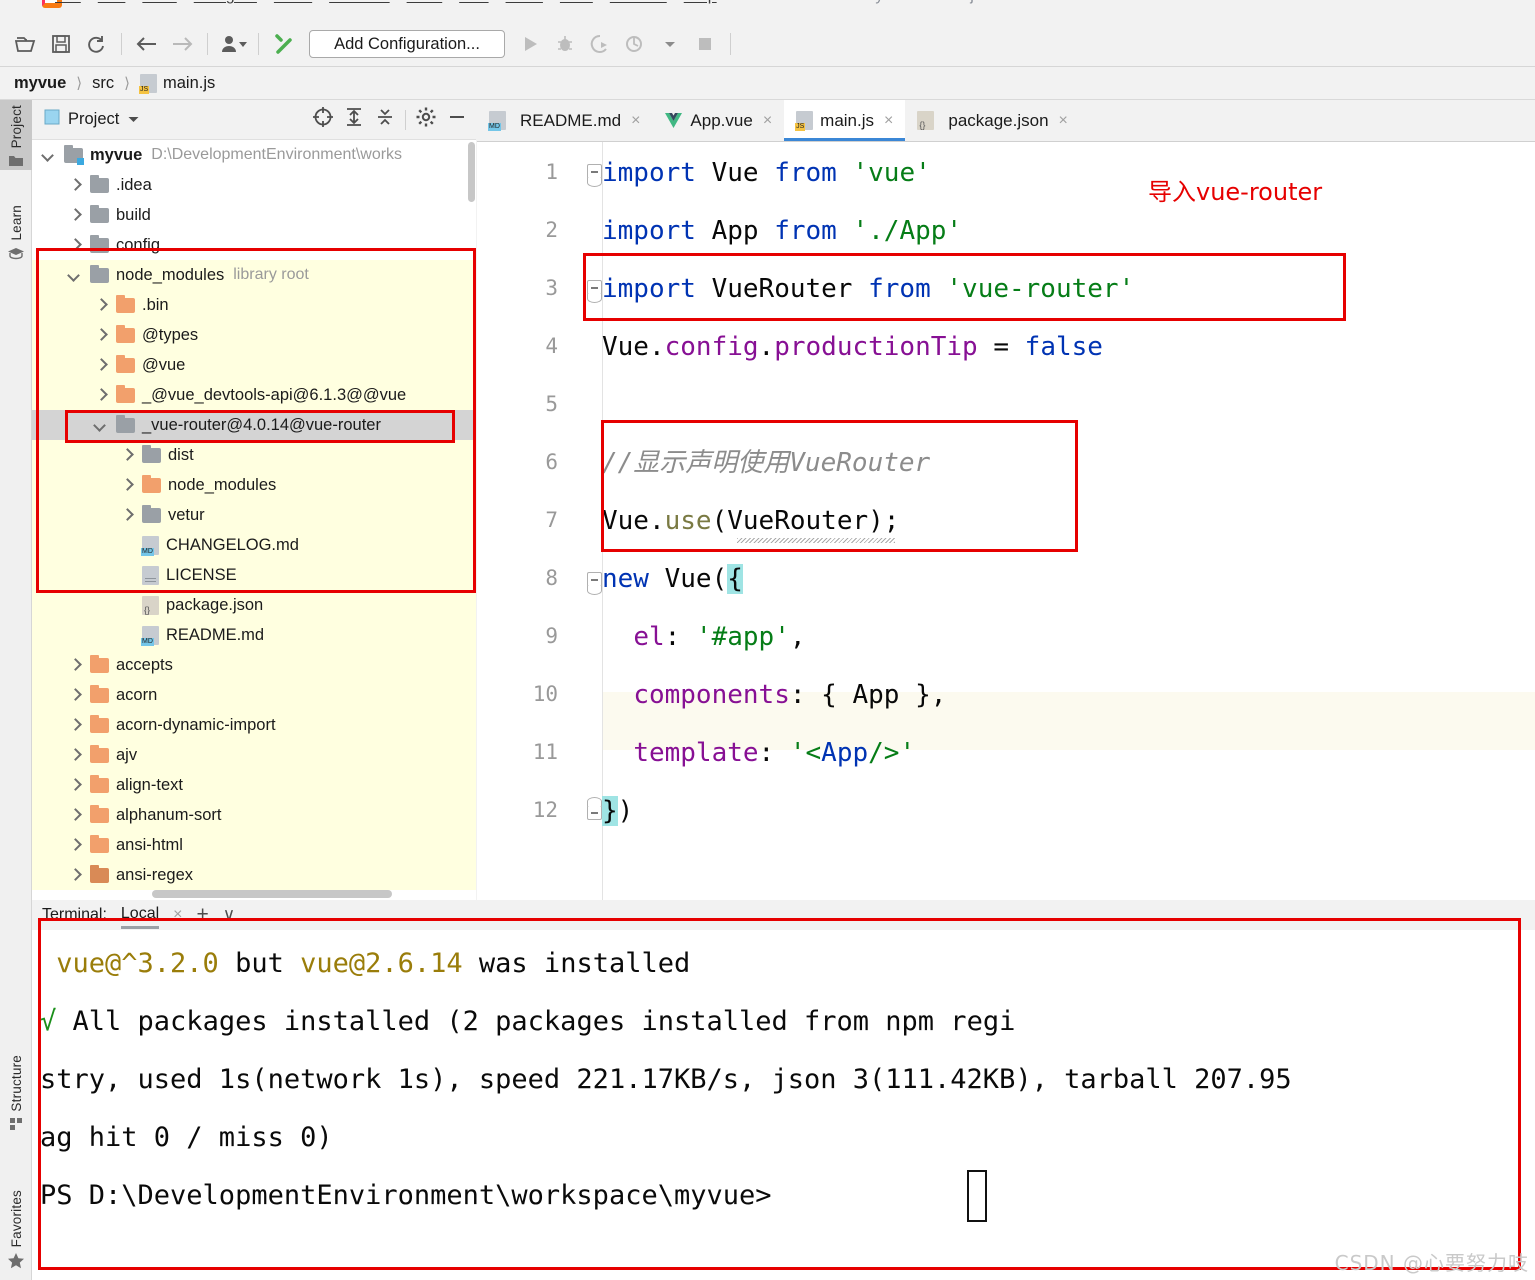 The height and width of the screenshot is (1280, 1535). I want to click on tree-row: acorn, so click(254, 695).